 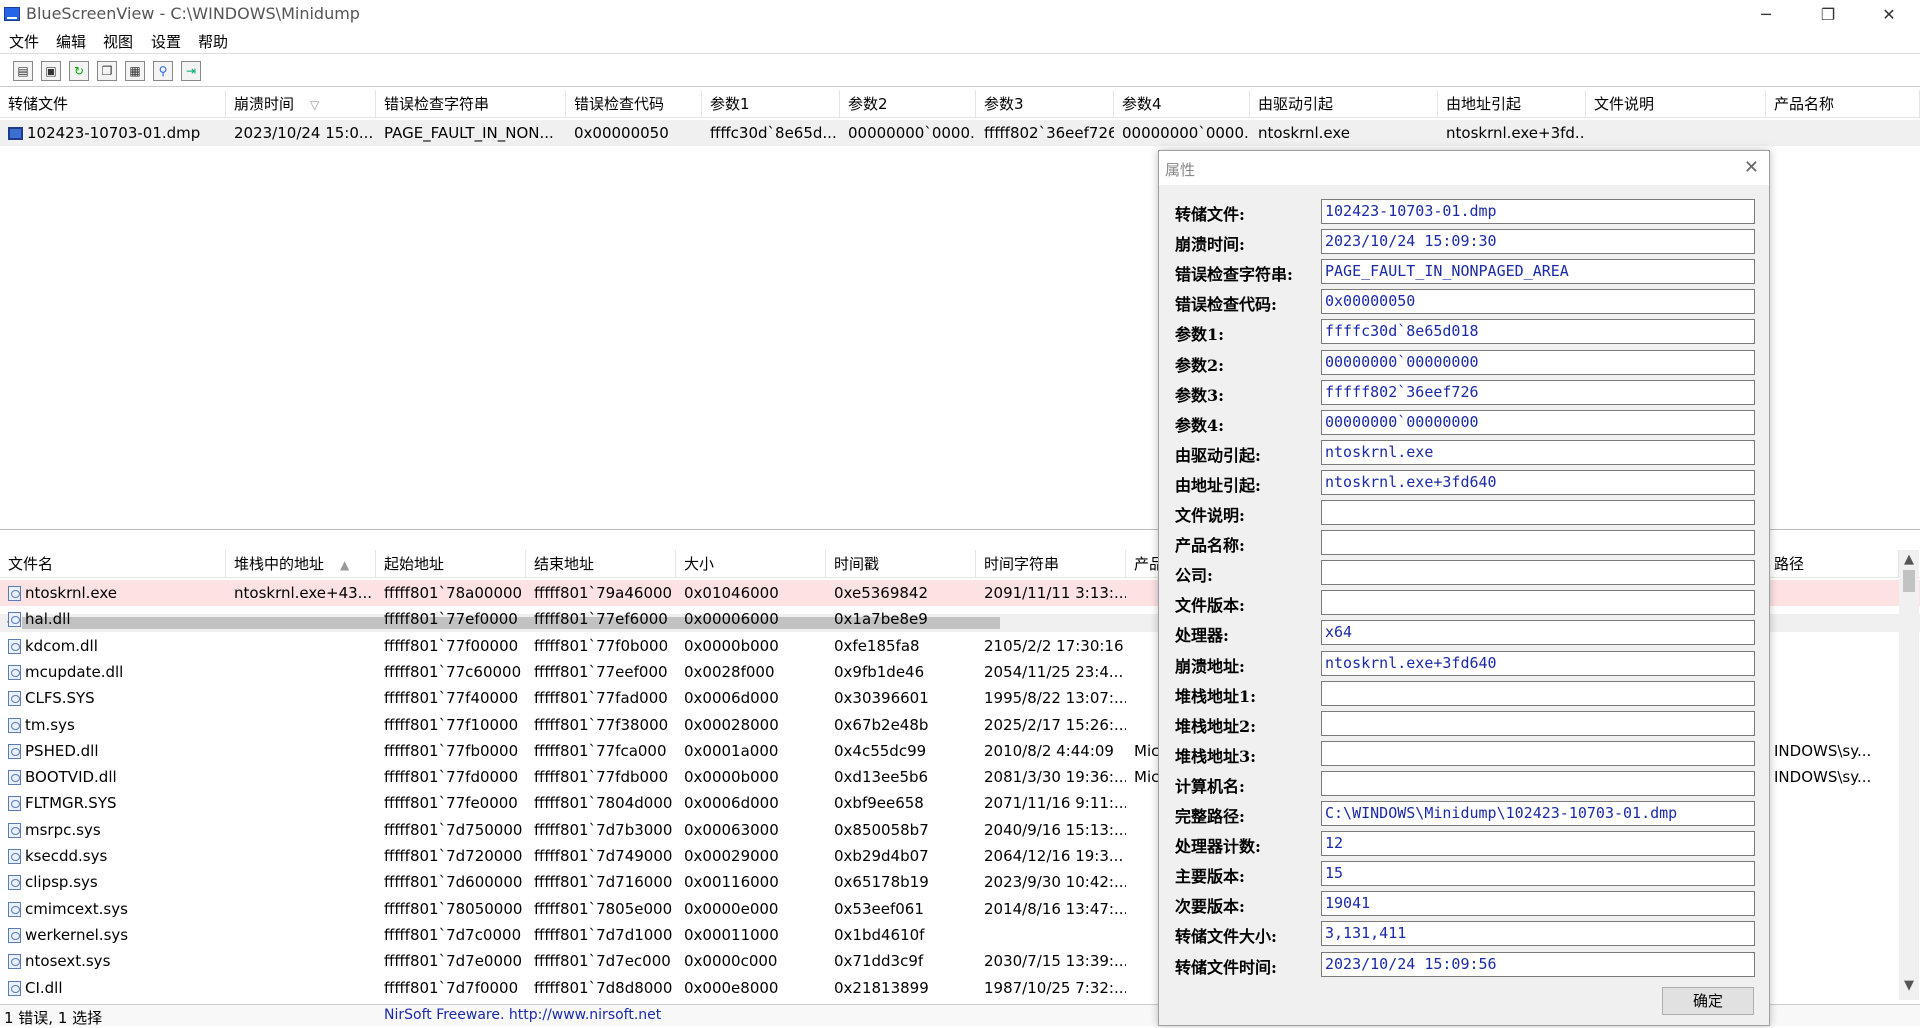 What do you see at coordinates (1538, 242) in the screenshot?
I see `property-value: 2023/10/24 15:09:30` at bounding box center [1538, 242].